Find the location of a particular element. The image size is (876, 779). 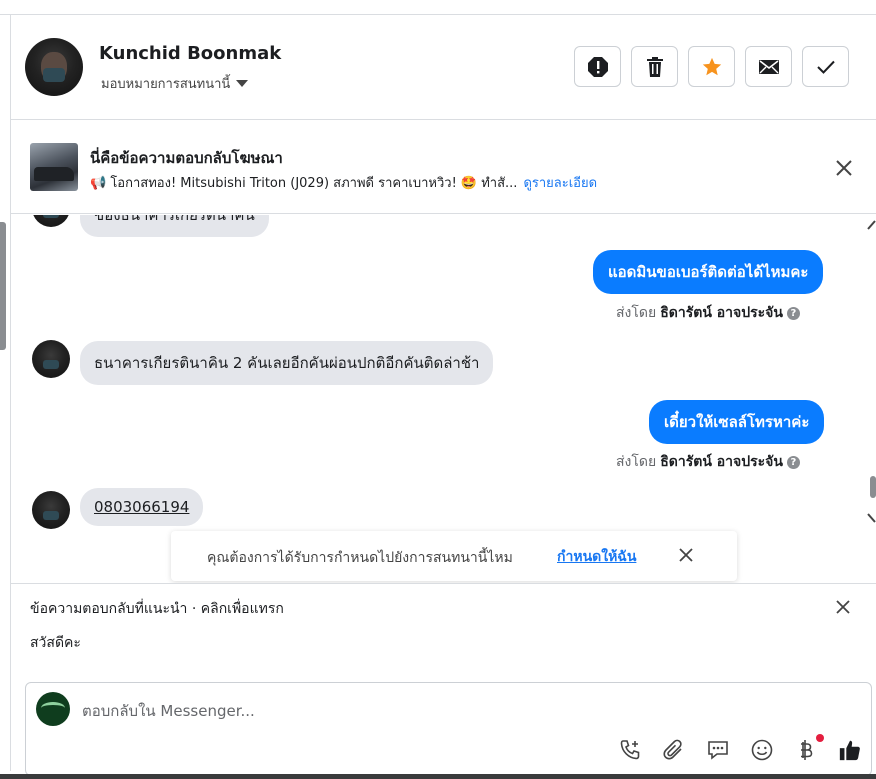

mark-spam-button is located at coordinates (597, 66).